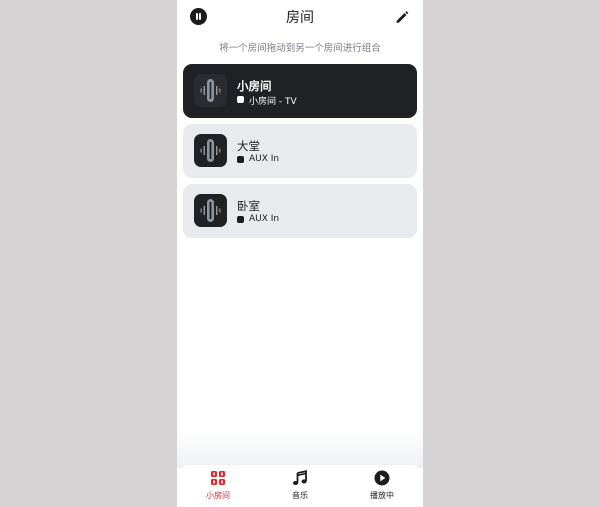 This screenshot has height=507, width=600. I want to click on page-title: 房间, so click(300, 18).